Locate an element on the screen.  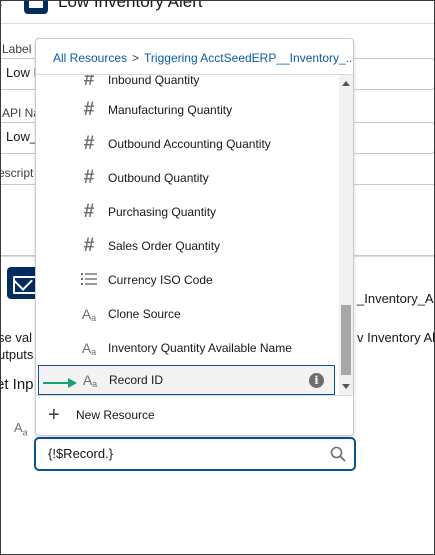
resource-value-input: {!$Record.} is located at coordinates (195, 454).